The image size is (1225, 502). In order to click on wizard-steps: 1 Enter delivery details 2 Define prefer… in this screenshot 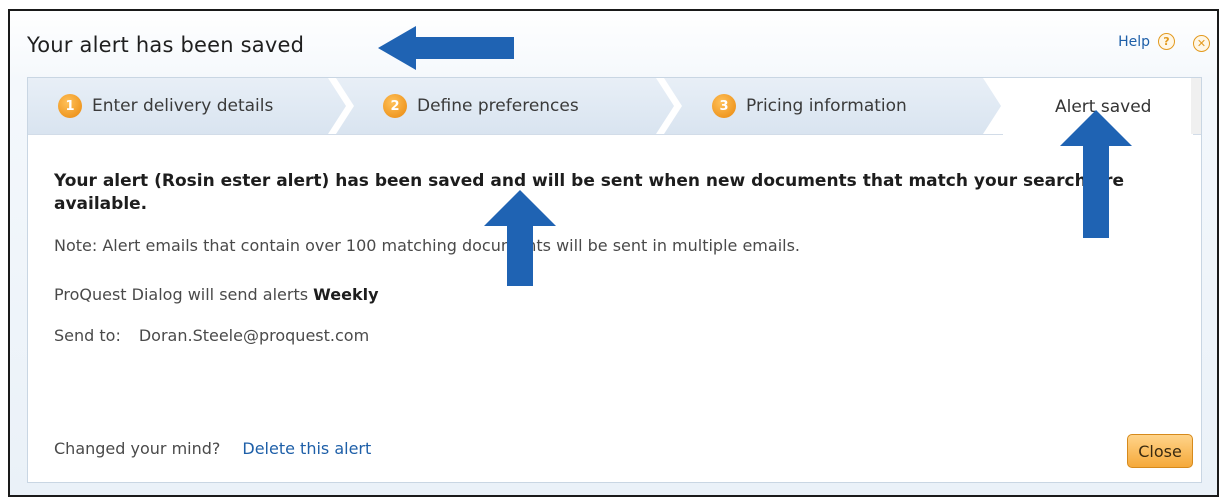, I will do `click(614, 106)`.